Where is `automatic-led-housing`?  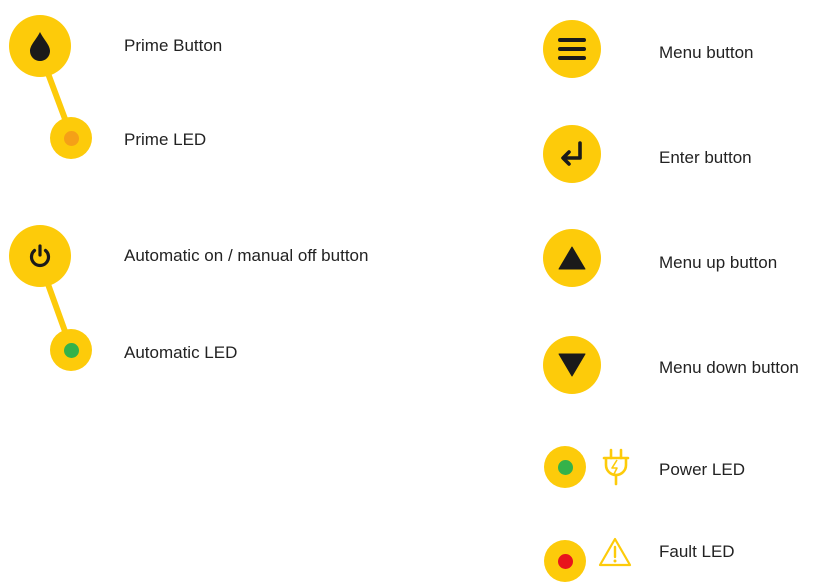 automatic-led-housing is located at coordinates (71, 350).